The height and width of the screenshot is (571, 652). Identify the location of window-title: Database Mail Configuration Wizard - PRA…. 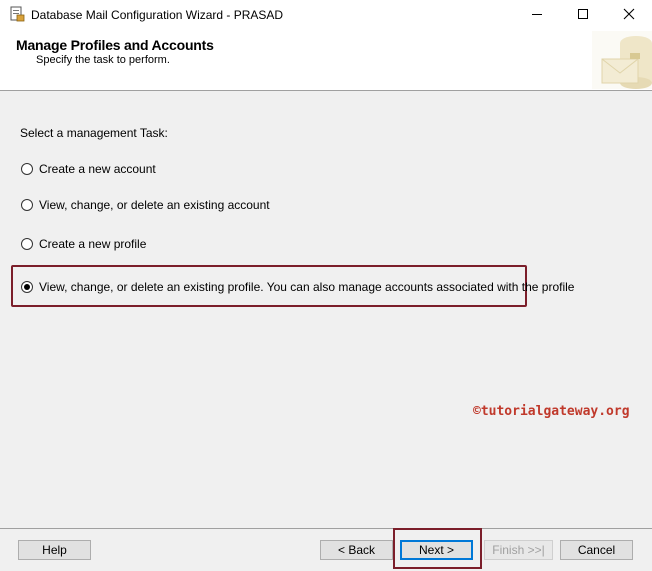
(157, 15).